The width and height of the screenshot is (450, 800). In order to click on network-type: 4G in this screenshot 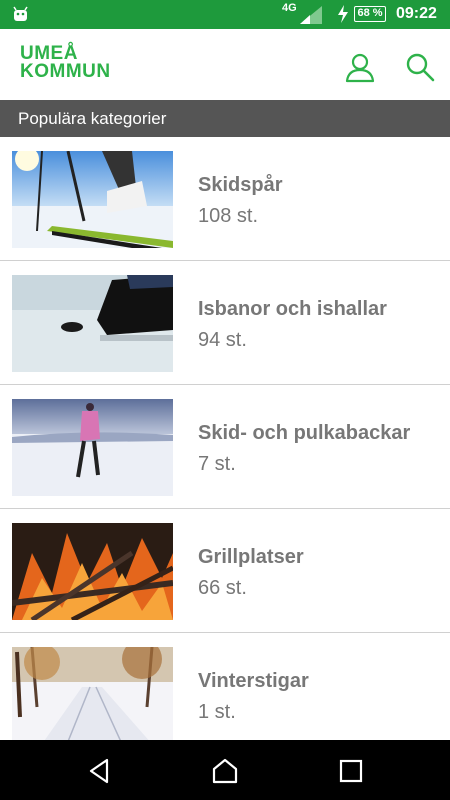, I will do `click(289, 8)`.